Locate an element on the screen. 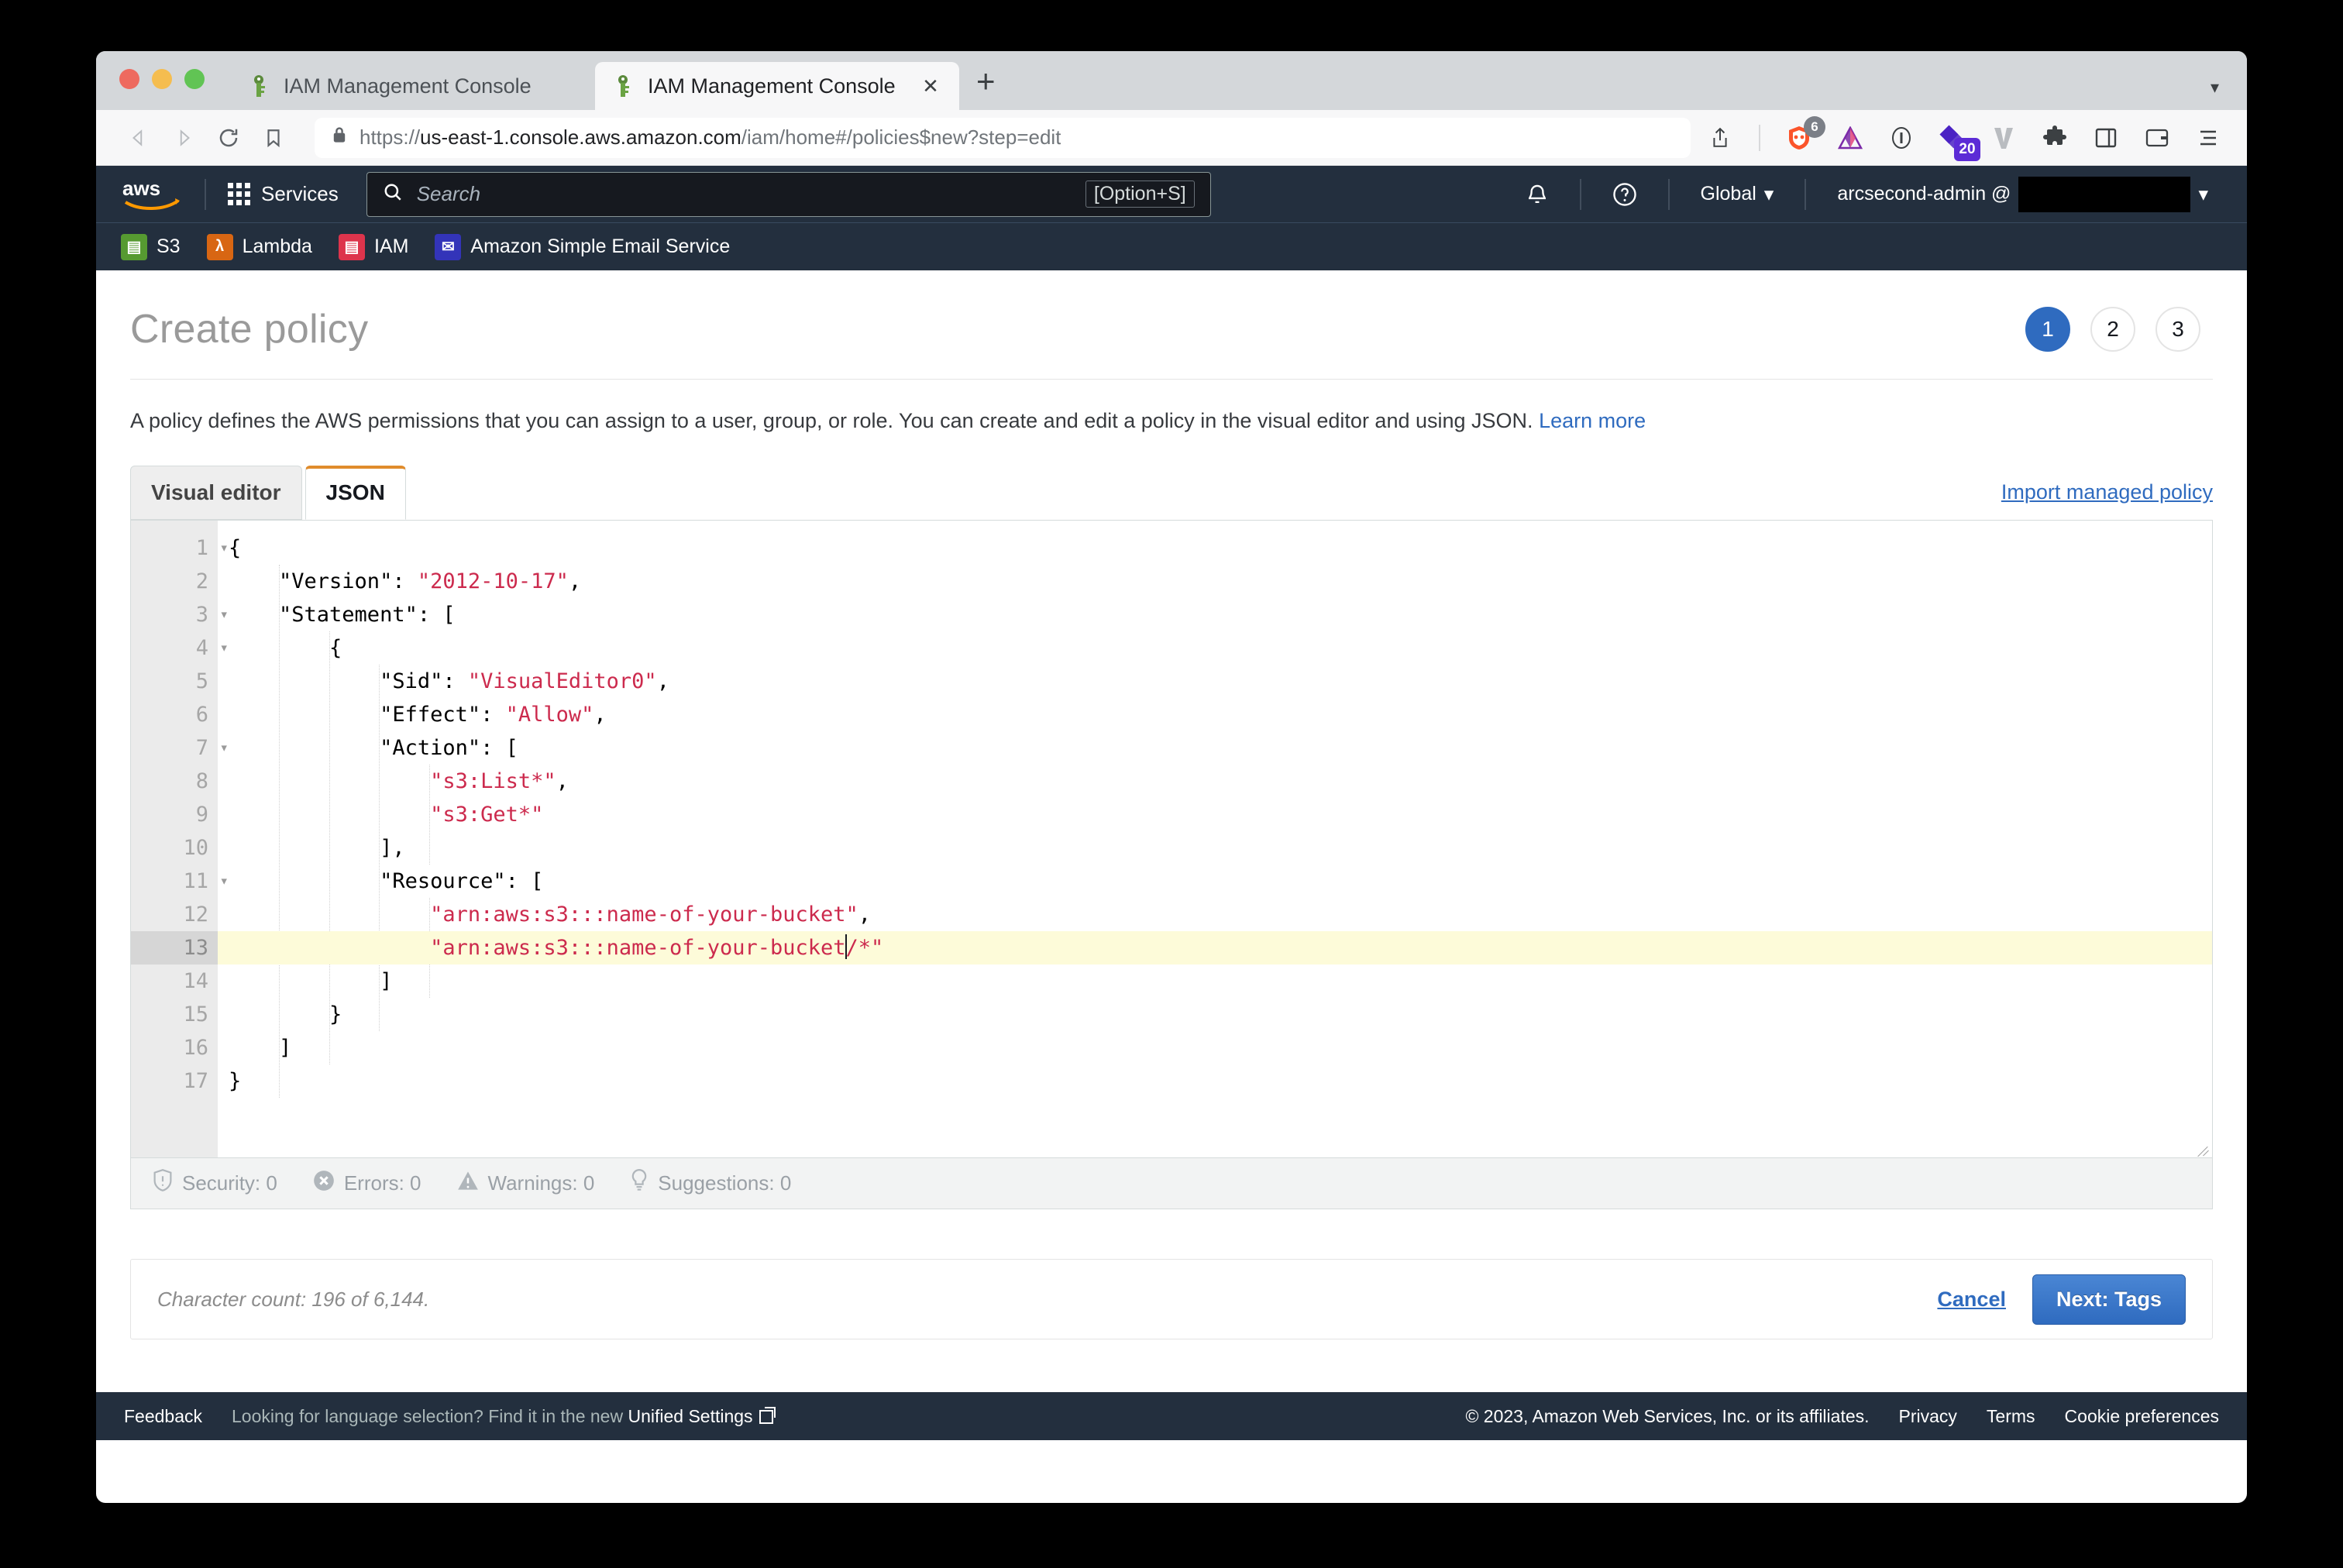  favorite-iam: ▤ IAM is located at coordinates (373, 246).